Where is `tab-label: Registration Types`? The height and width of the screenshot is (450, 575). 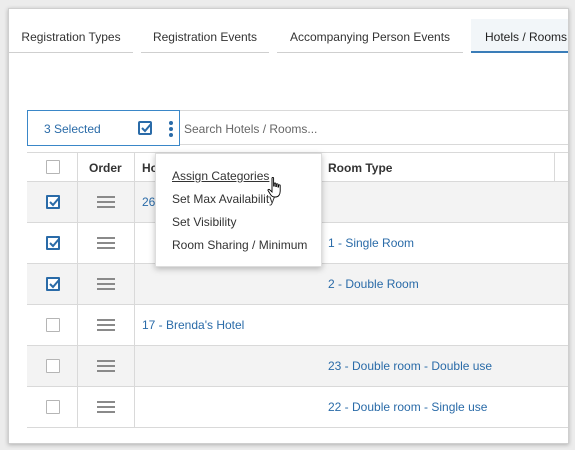
tab-label: Registration Types is located at coordinates (71, 37).